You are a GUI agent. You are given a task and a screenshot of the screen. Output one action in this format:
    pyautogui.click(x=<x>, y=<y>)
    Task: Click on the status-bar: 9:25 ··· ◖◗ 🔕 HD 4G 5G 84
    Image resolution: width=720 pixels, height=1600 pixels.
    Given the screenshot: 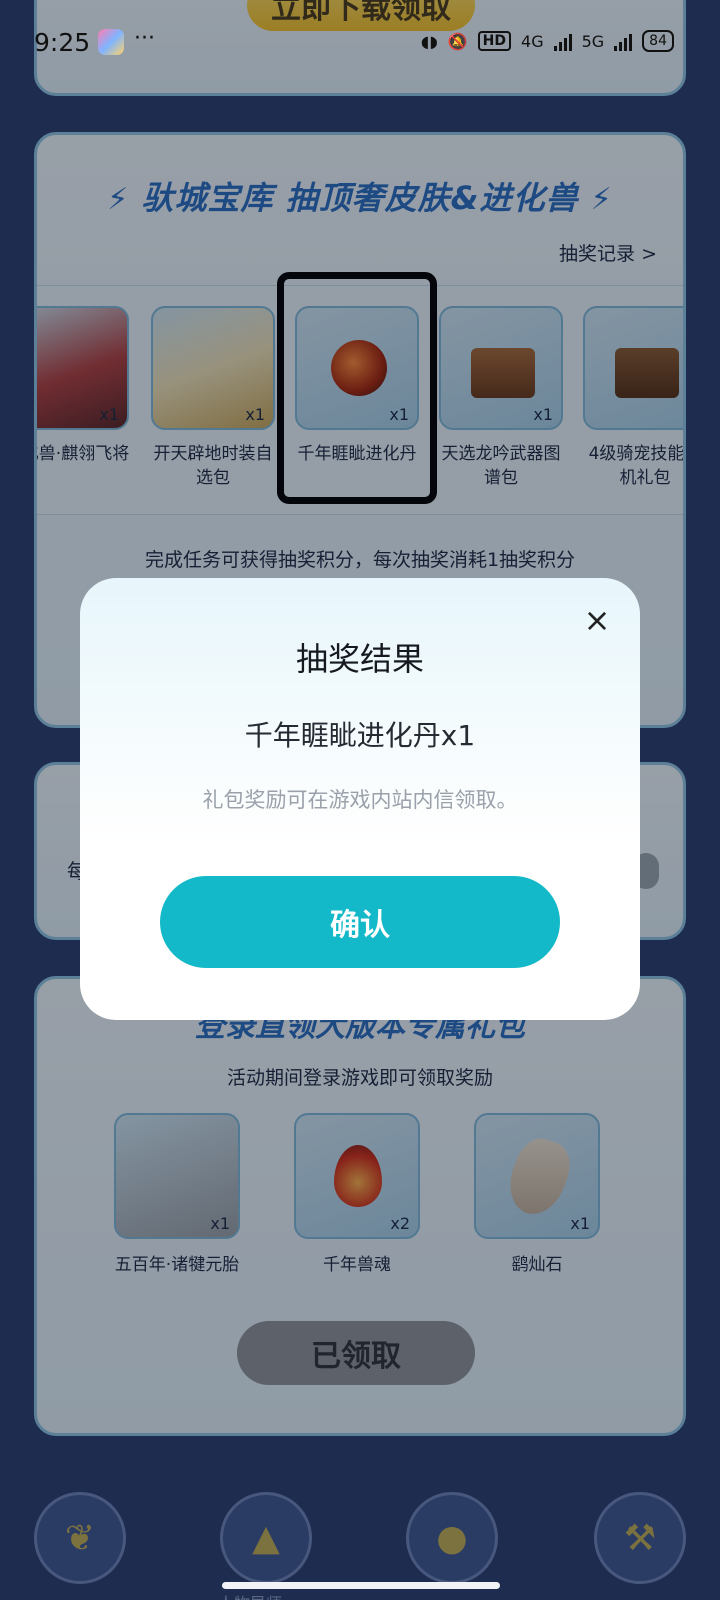 What is the action you would take?
    pyautogui.click(x=360, y=43)
    